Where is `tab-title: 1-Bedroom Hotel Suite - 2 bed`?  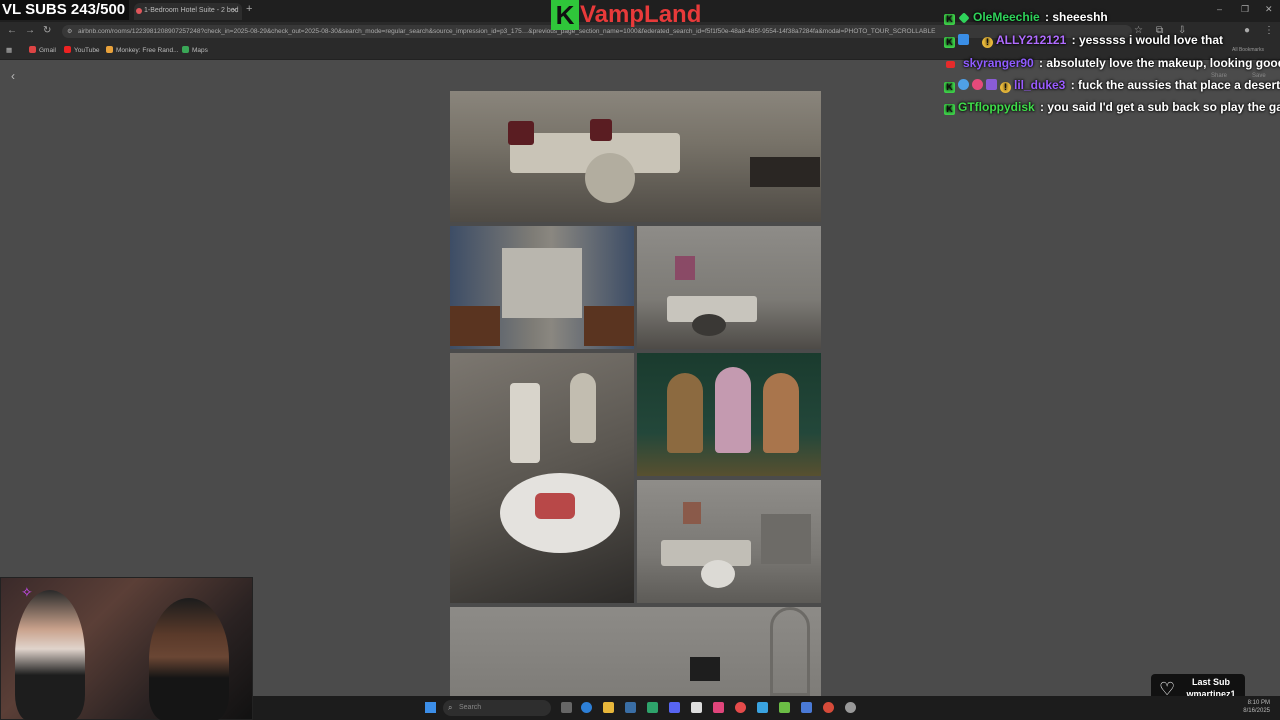 tab-title: 1-Bedroom Hotel Suite - 2 bed is located at coordinates (191, 10).